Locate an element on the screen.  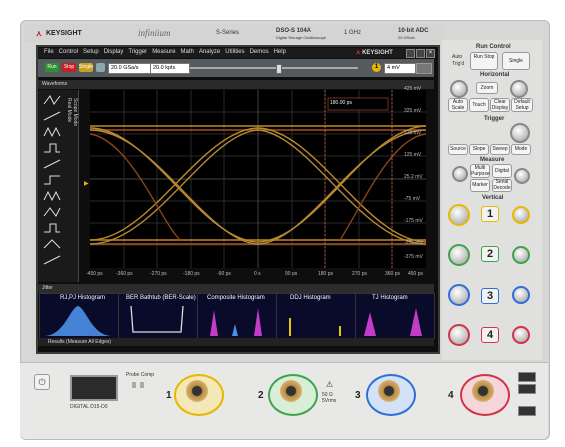
probe-ground-terminal is located at coordinates (142, 385).